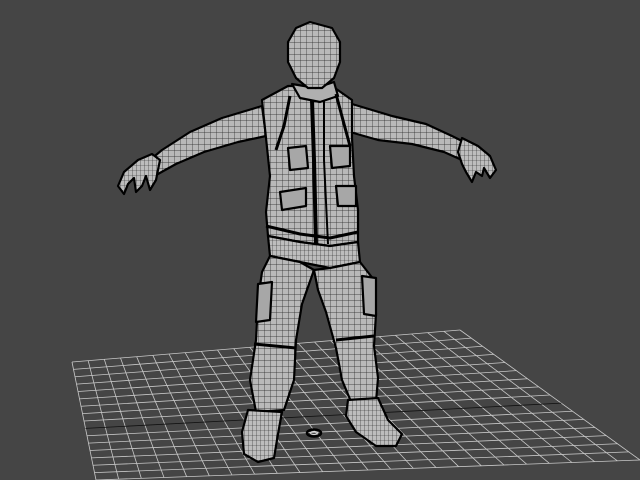 The image size is (640, 480). What do you see at coordinates (340, 157) in the screenshot?
I see `chest-pocket-right` at bounding box center [340, 157].